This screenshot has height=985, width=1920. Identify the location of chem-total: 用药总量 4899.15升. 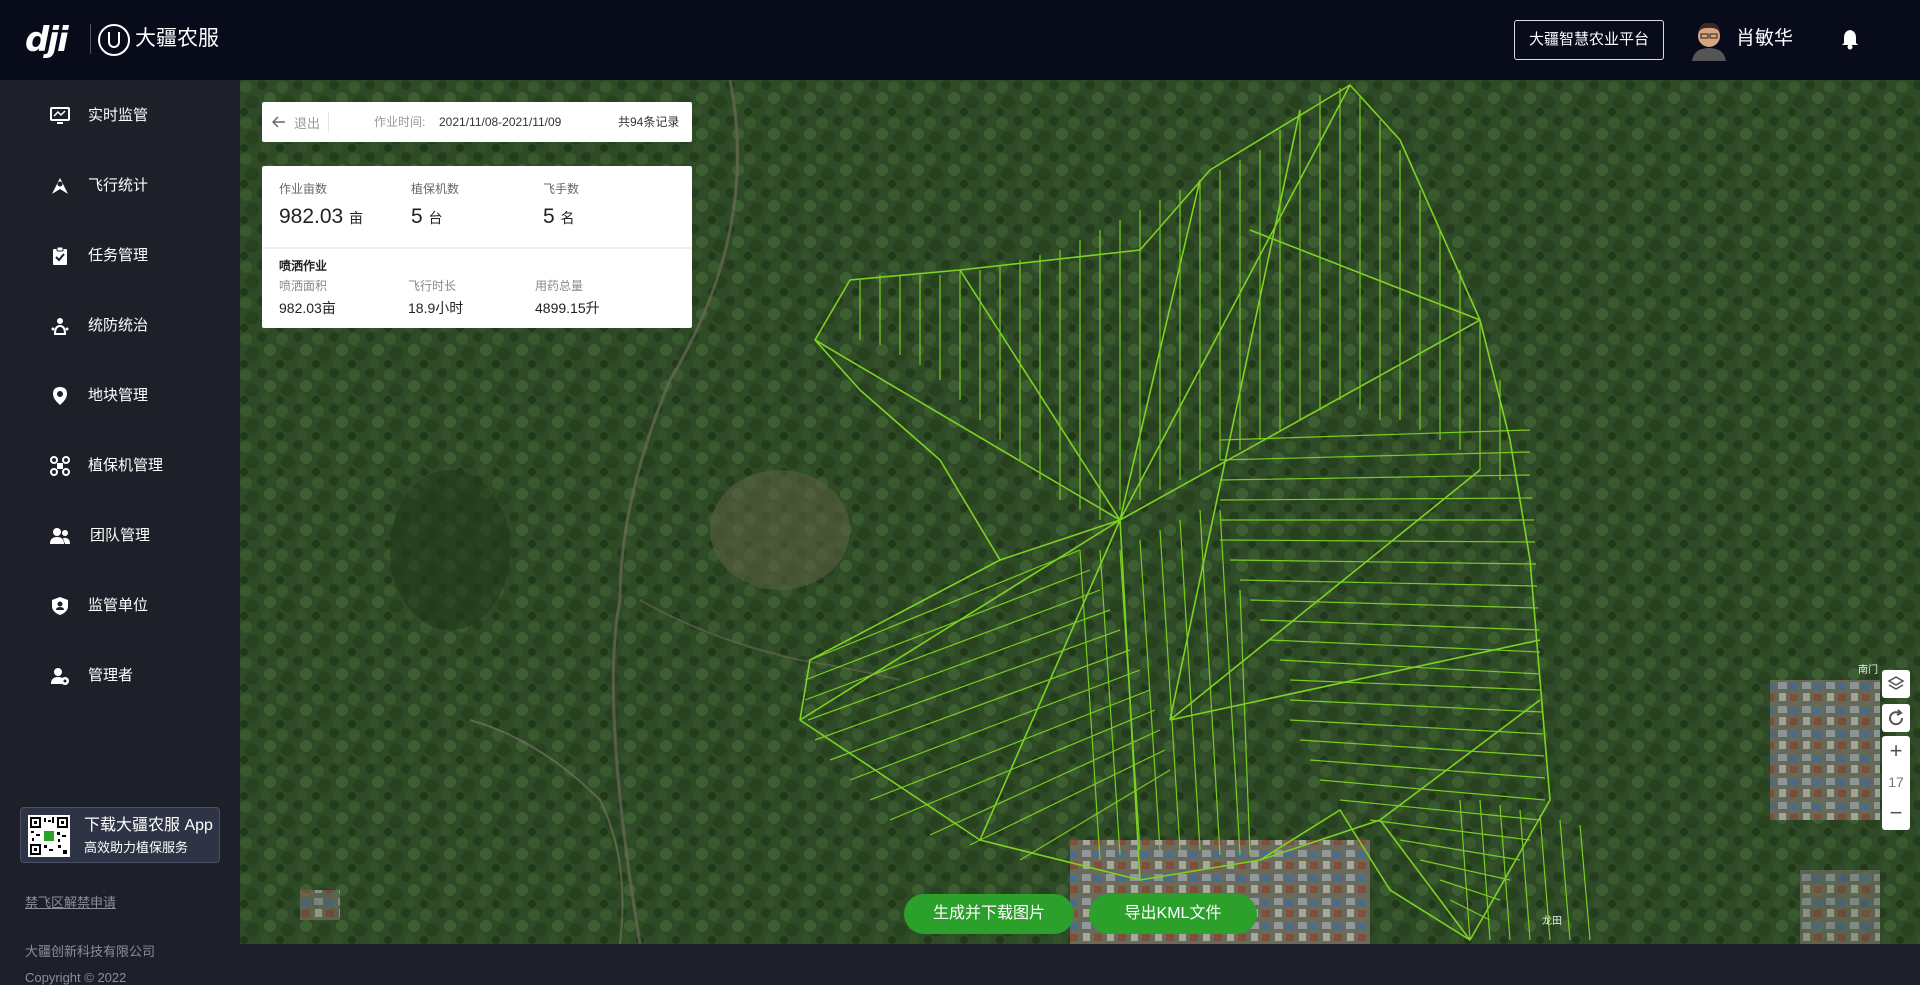
(567, 298).